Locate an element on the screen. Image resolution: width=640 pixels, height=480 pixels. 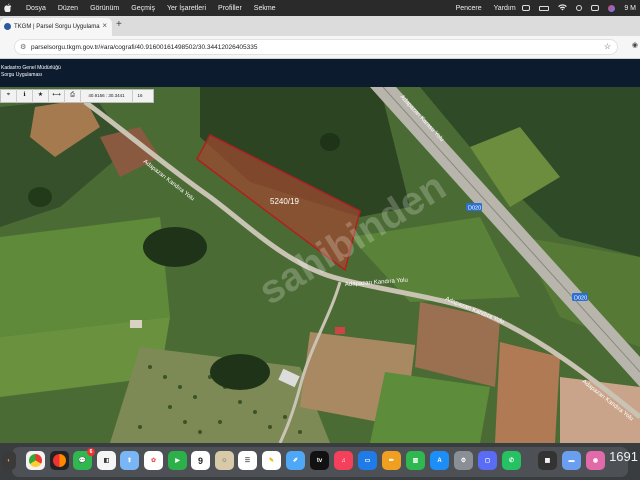
tab-title: TKGM | Parsel Sorgu Uygulama is located at coordinates (57, 27).